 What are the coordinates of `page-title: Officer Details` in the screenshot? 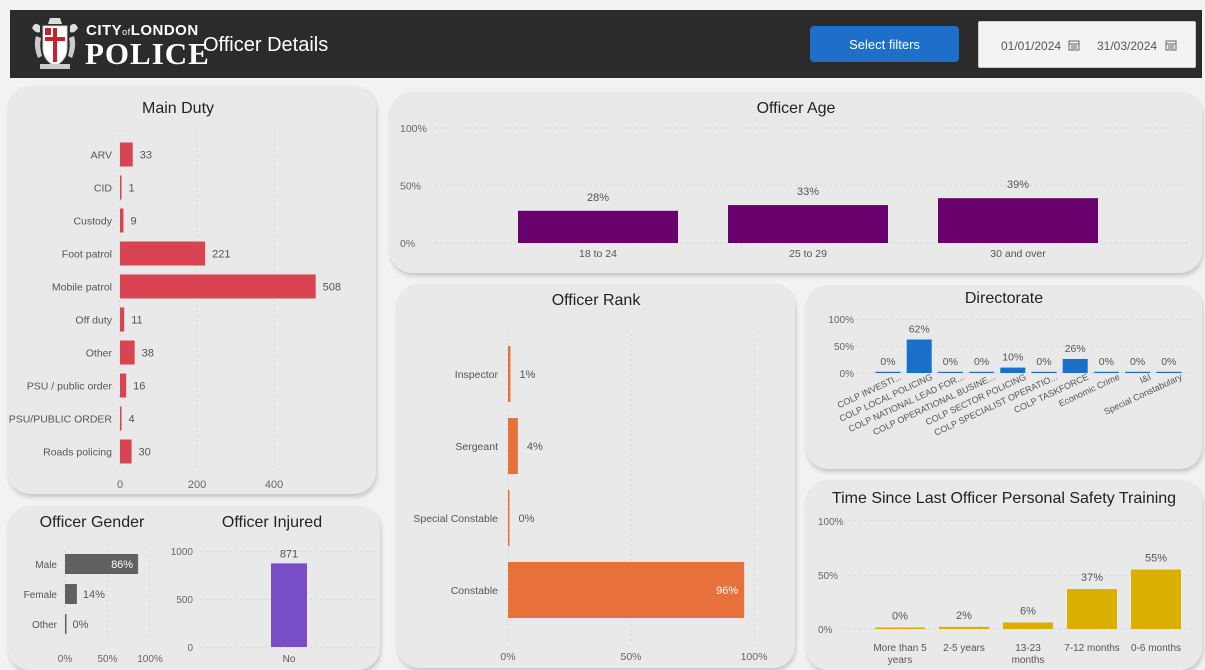 It's located at (266, 45).